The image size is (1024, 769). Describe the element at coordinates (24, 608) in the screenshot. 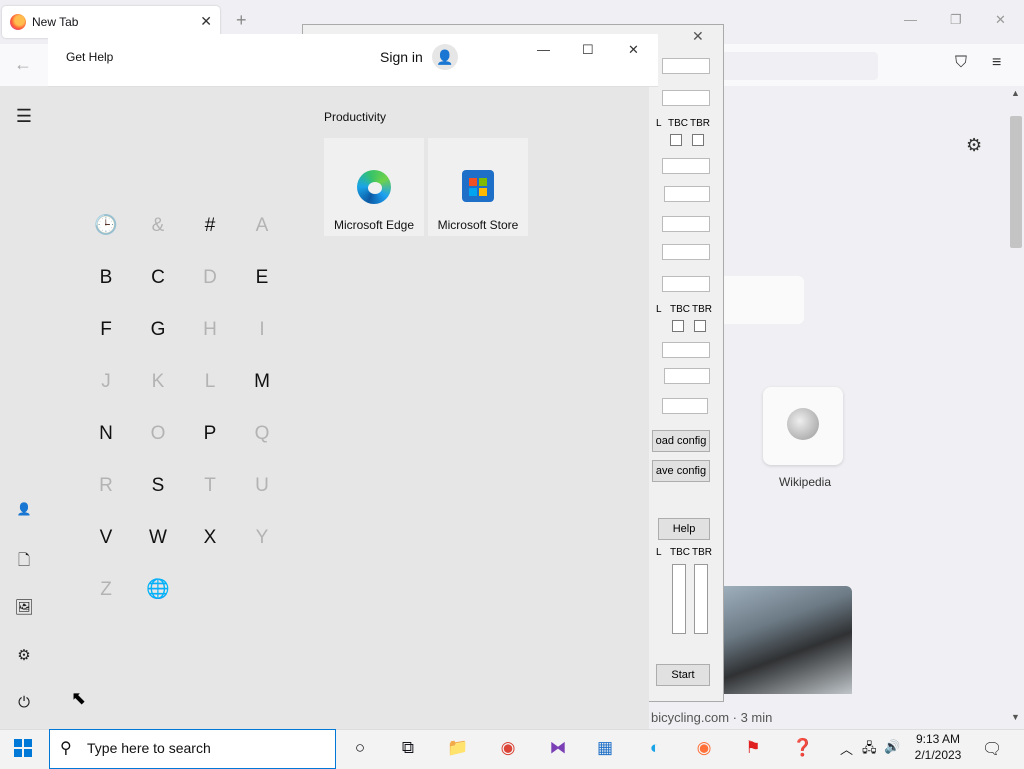

I see `pictures-icon: 🖼` at that location.